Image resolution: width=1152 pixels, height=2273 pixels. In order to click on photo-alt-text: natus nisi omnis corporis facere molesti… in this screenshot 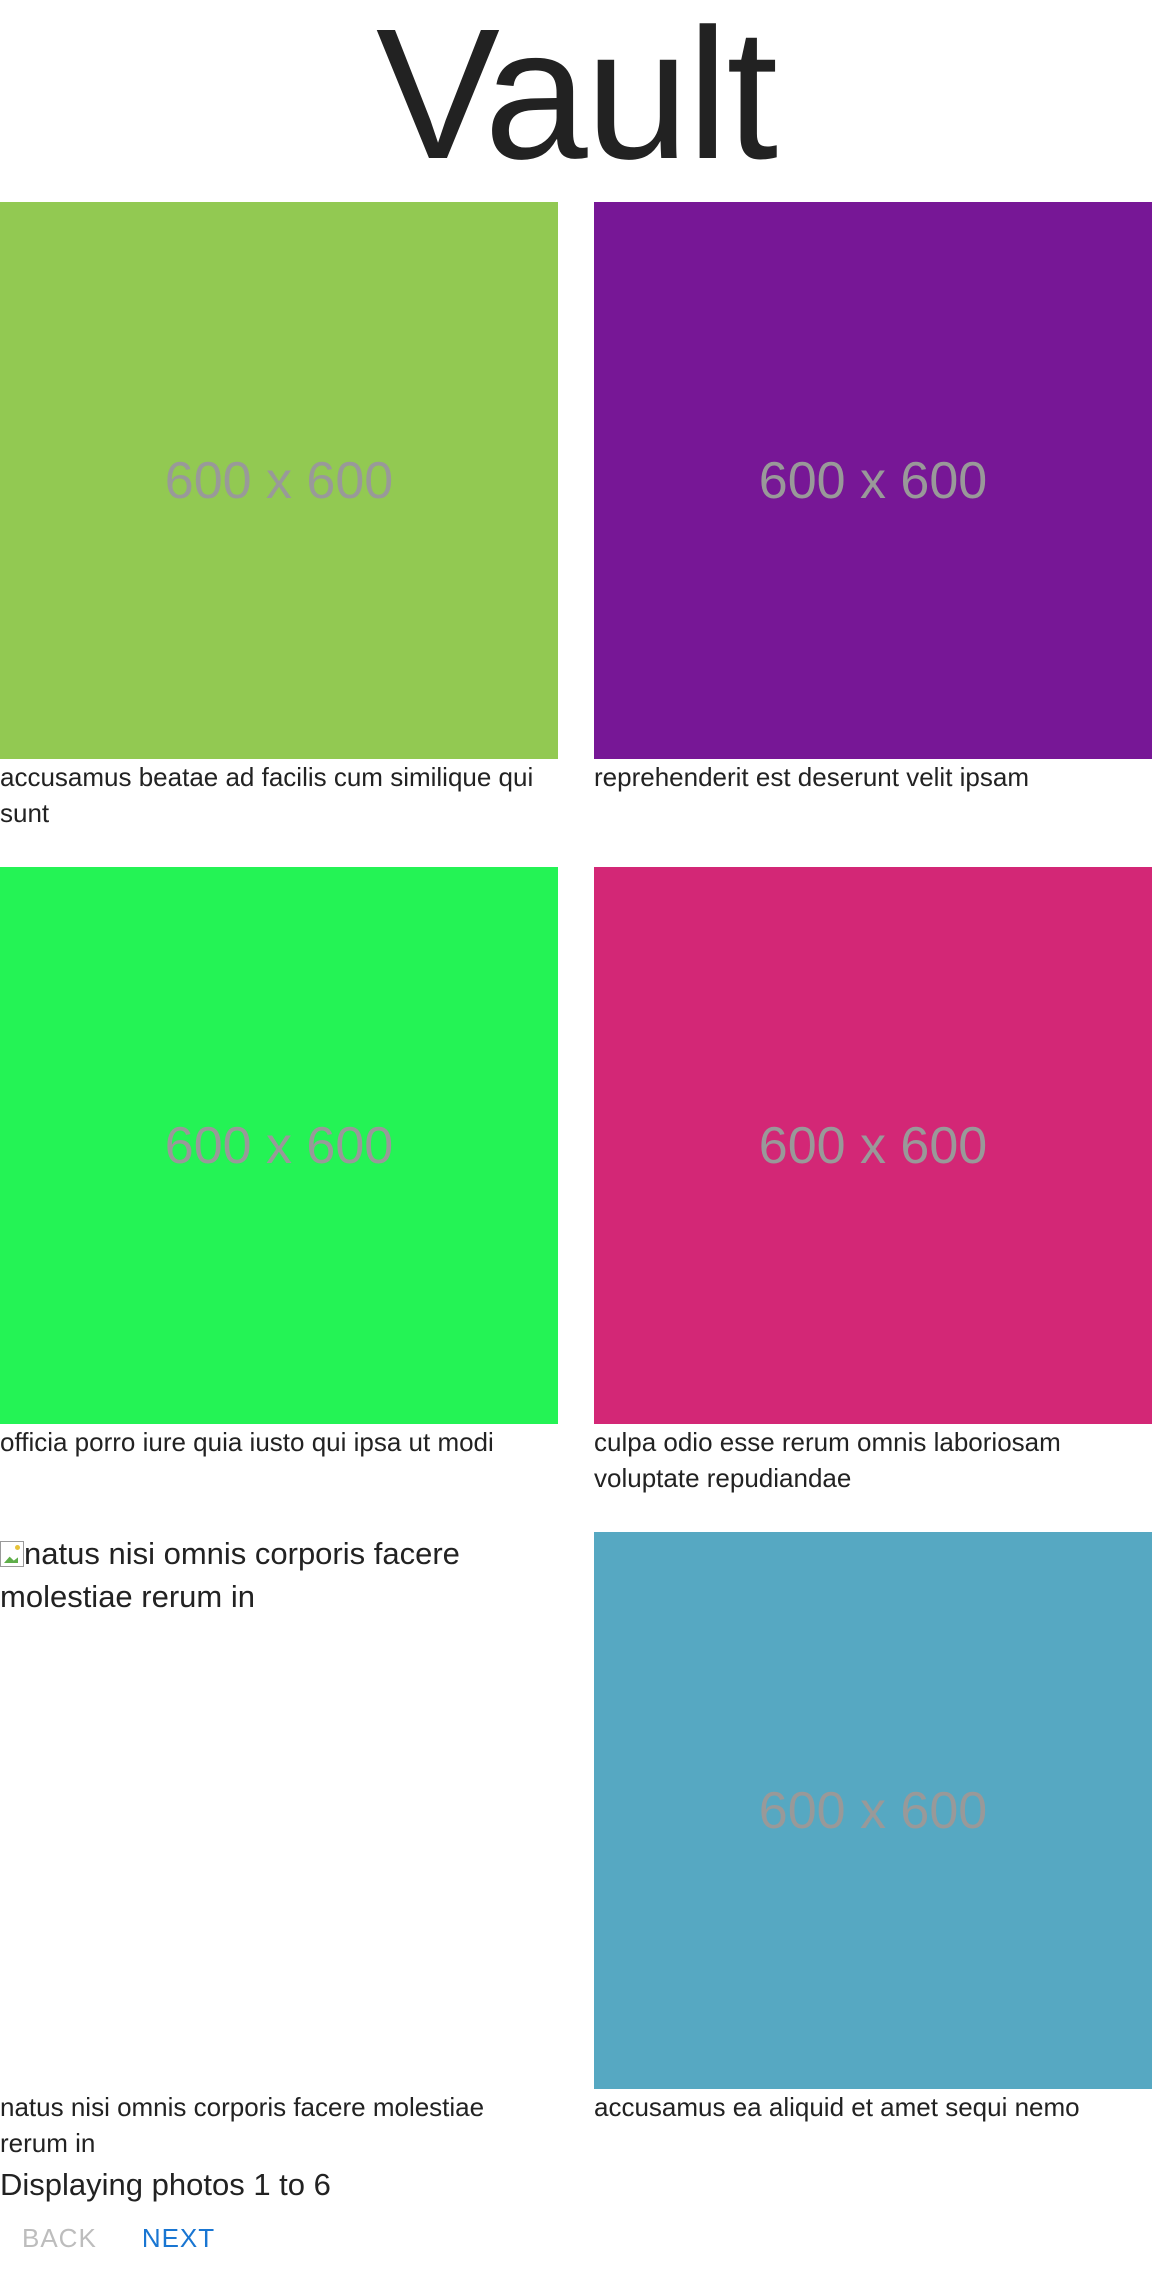, I will do `click(230, 1575)`.